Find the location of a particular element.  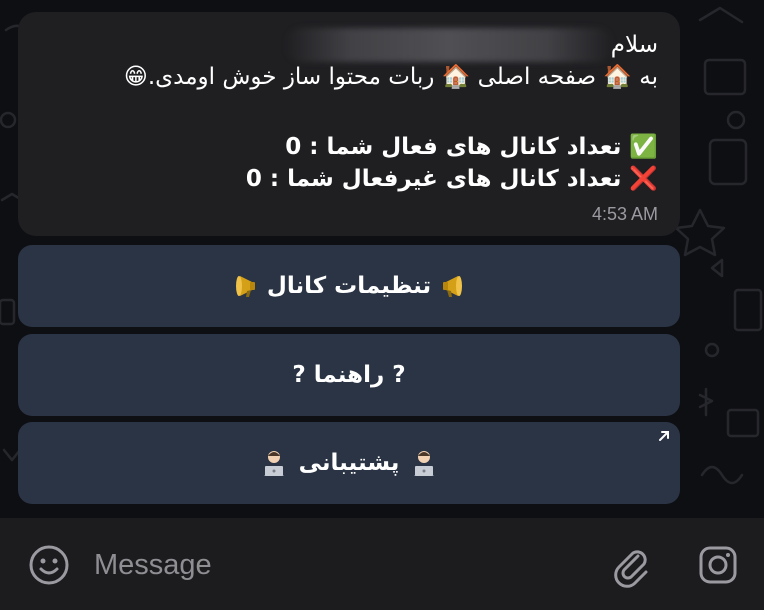

redacted-name is located at coordinates (449, 45).